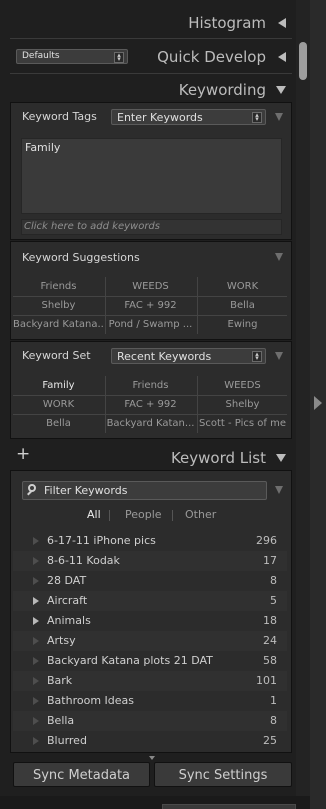 The height and width of the screenshot is (809, 326). What do you see at coordinates (270, 740) in the screenshot?
I see `keyword-count: 25` at bounding box center [270, 740].